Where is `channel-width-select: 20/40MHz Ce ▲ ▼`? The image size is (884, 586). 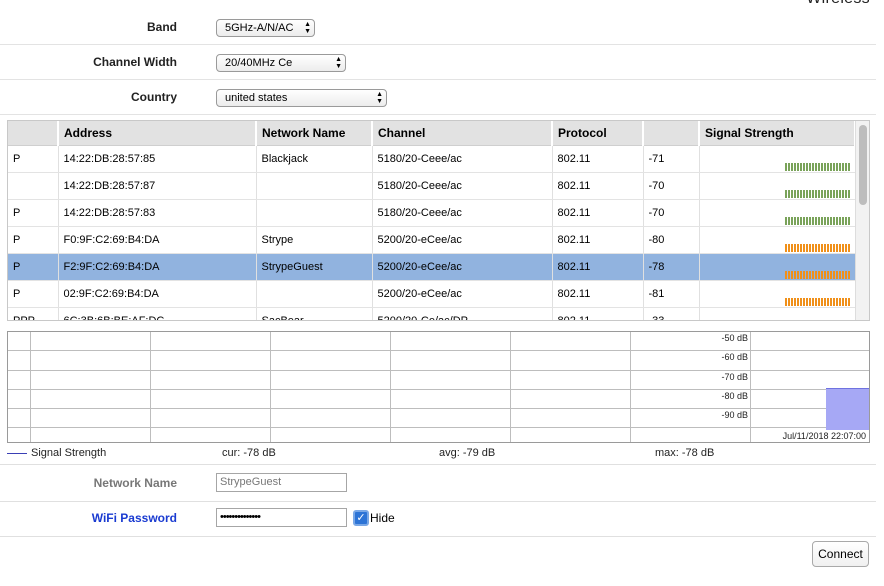 channel-width-select: 20/40MHz Ce ▲ ▼ is located at coordinates (281, 63).